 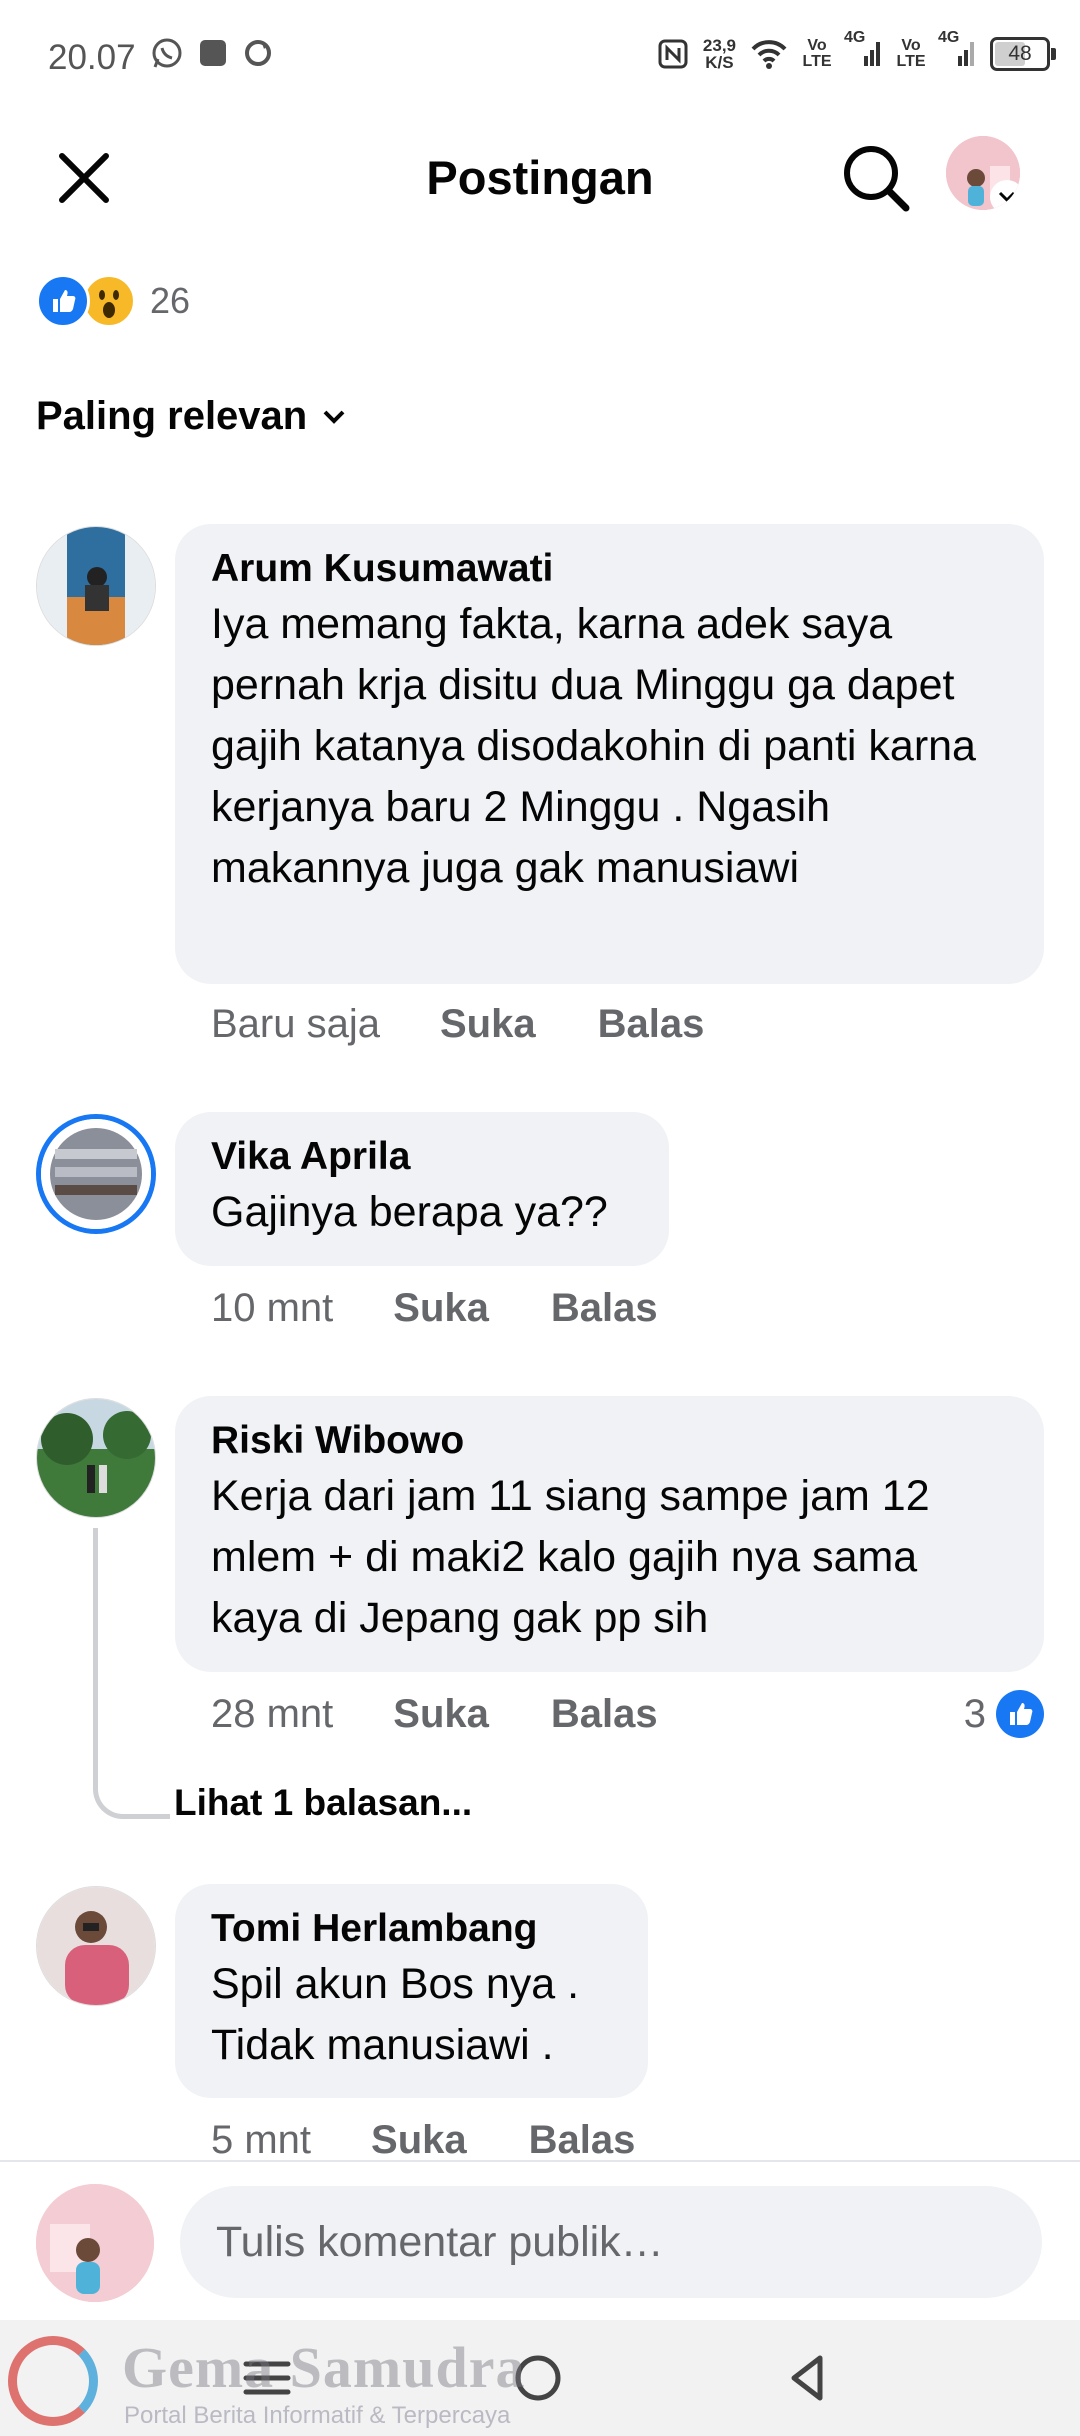 I want to click on menu-icon, so click(x=267, y=2378).